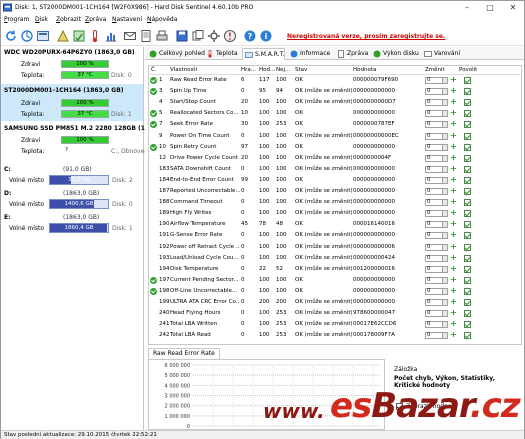 This screenshot has height=439, width=525. Describe the element at coordinates (182, 36) in the screenshot. I see `save-icon` at that location.